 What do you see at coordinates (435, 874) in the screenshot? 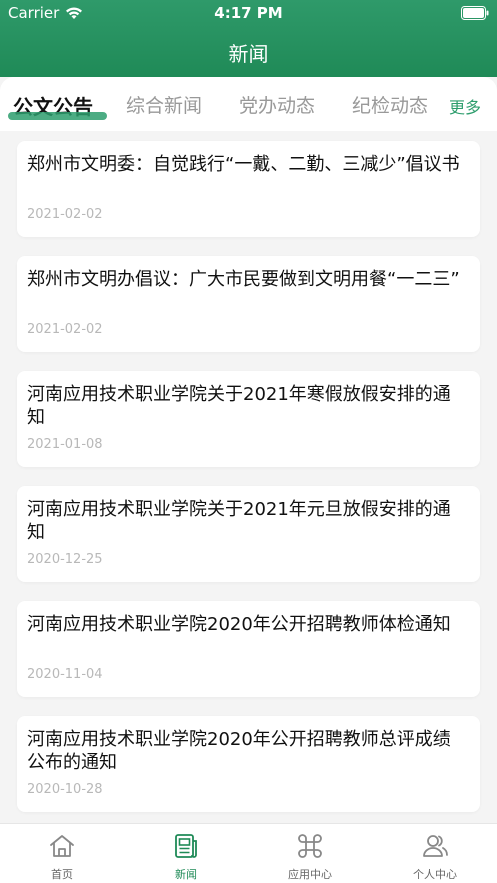
I see `tabbar-label: 个人中心` at bounding box center [435, 874].